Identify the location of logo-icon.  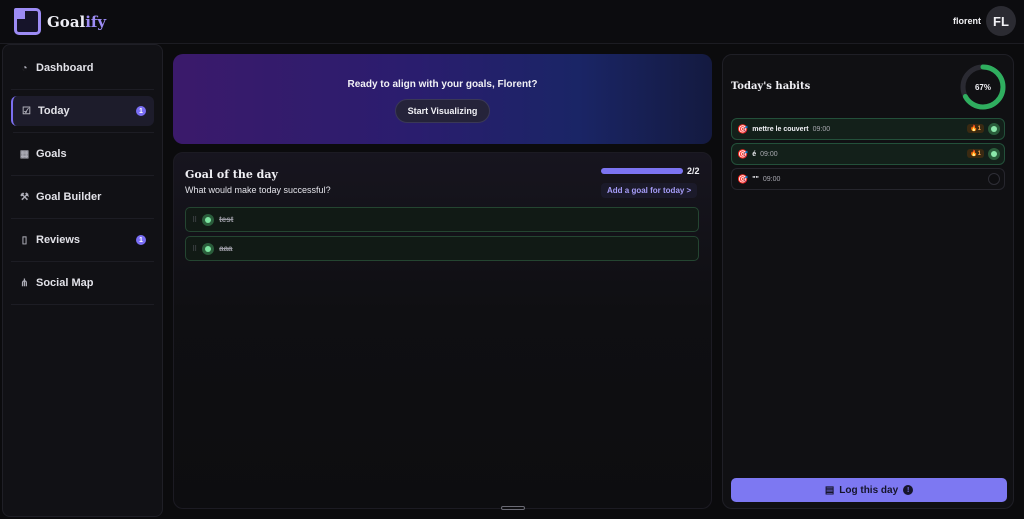
(27, 21).